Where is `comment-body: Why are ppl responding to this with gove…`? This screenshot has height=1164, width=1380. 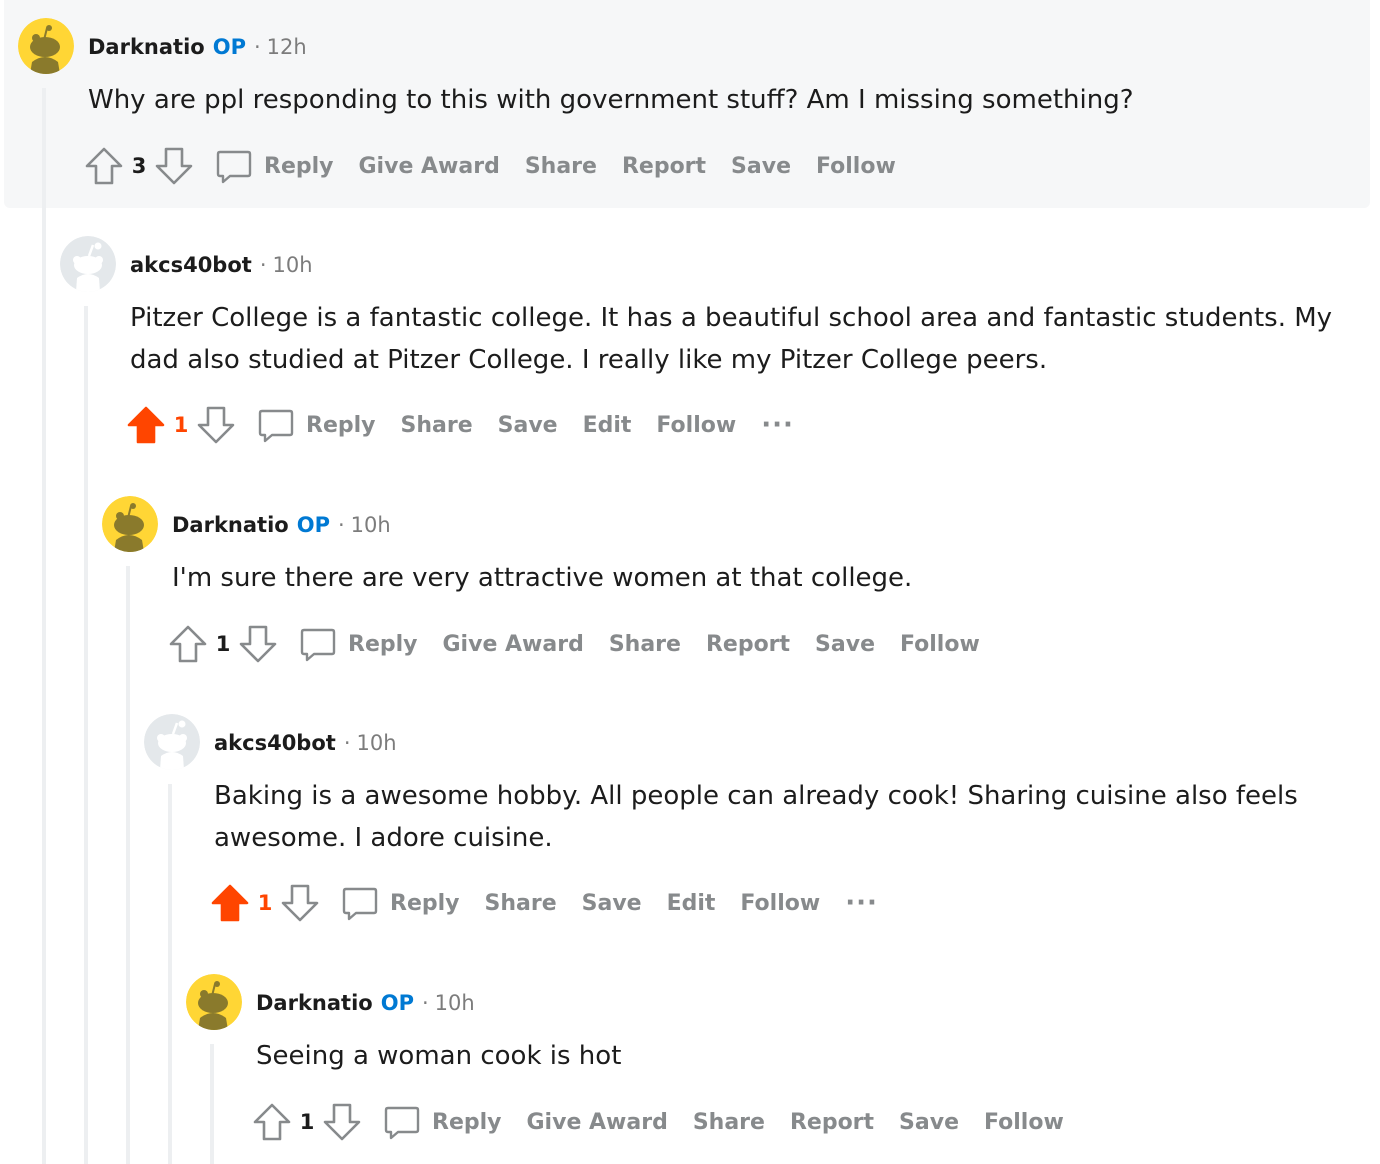
comment-body: Why are ppl responding to this with gove… is located at coordinates (611, 100).